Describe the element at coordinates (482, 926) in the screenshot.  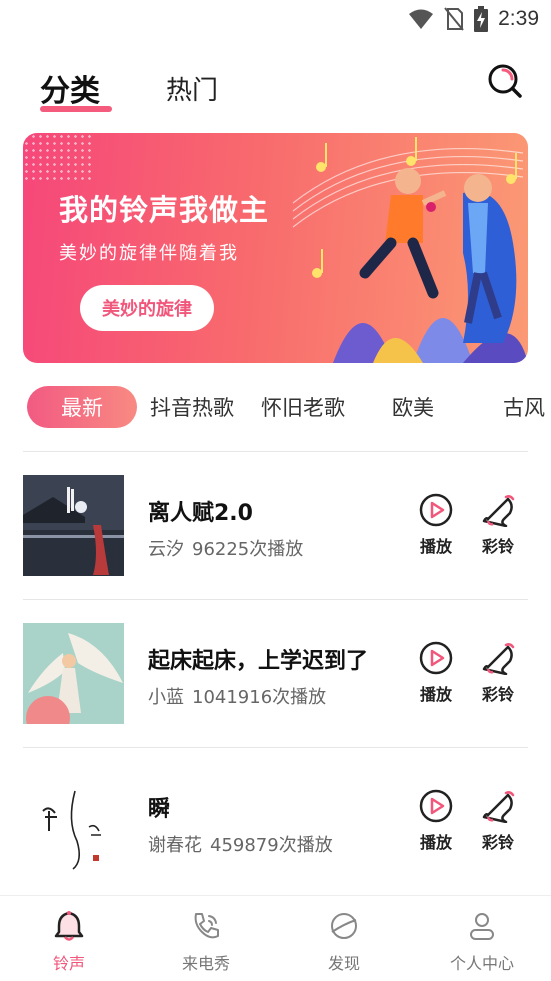
I see `user-icon` at that location.